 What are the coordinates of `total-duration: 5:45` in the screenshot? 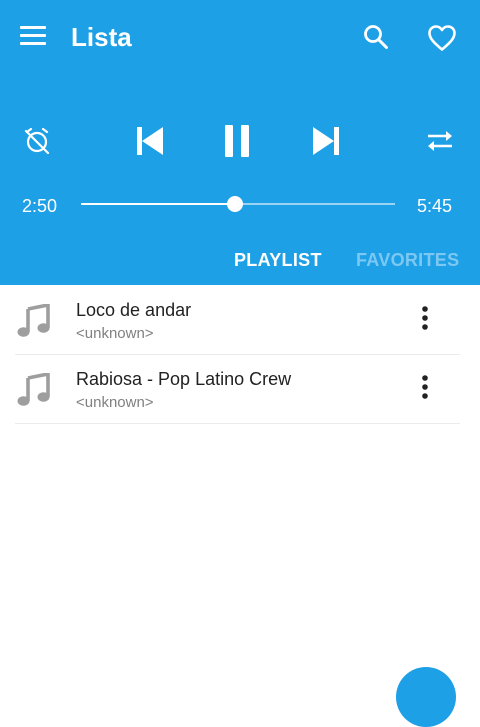 It's located at (435, 206).